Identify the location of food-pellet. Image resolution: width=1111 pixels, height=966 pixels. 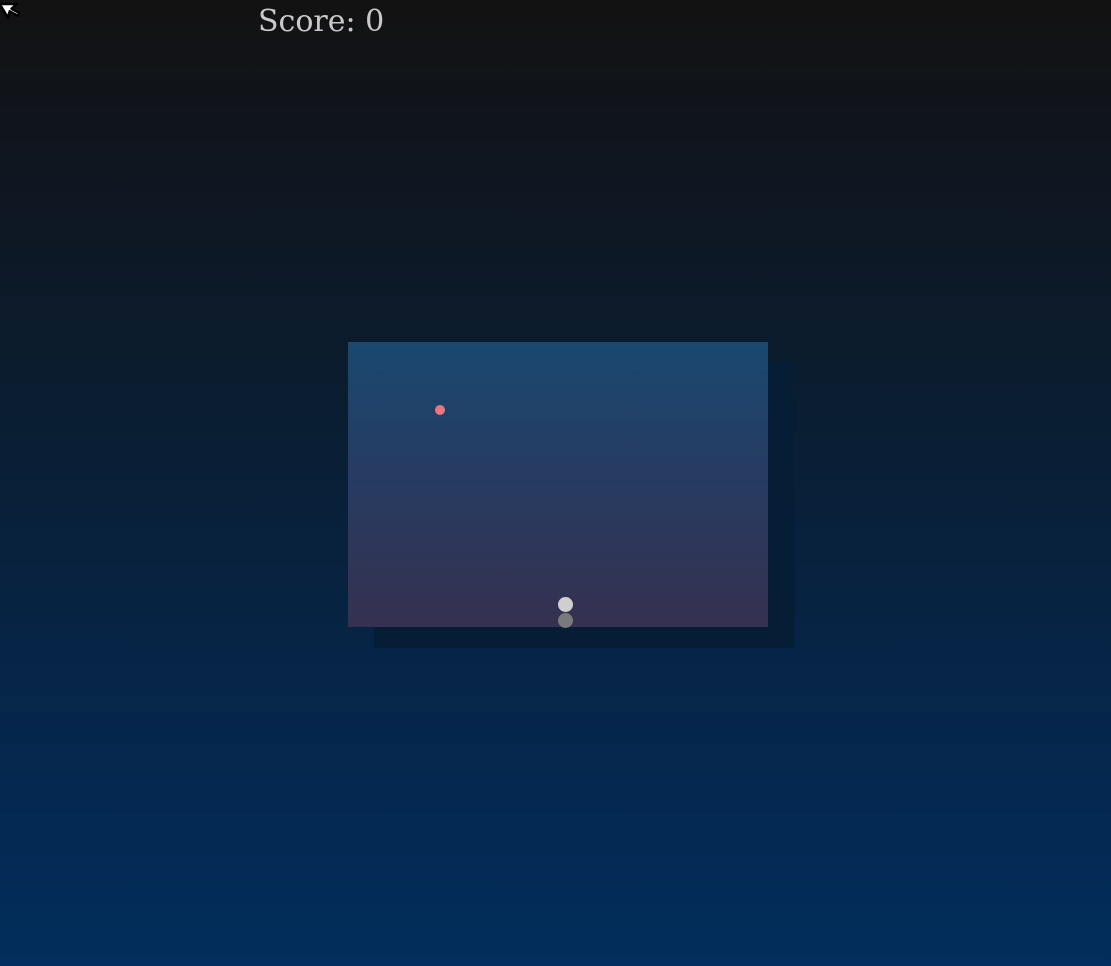
(440, 410).